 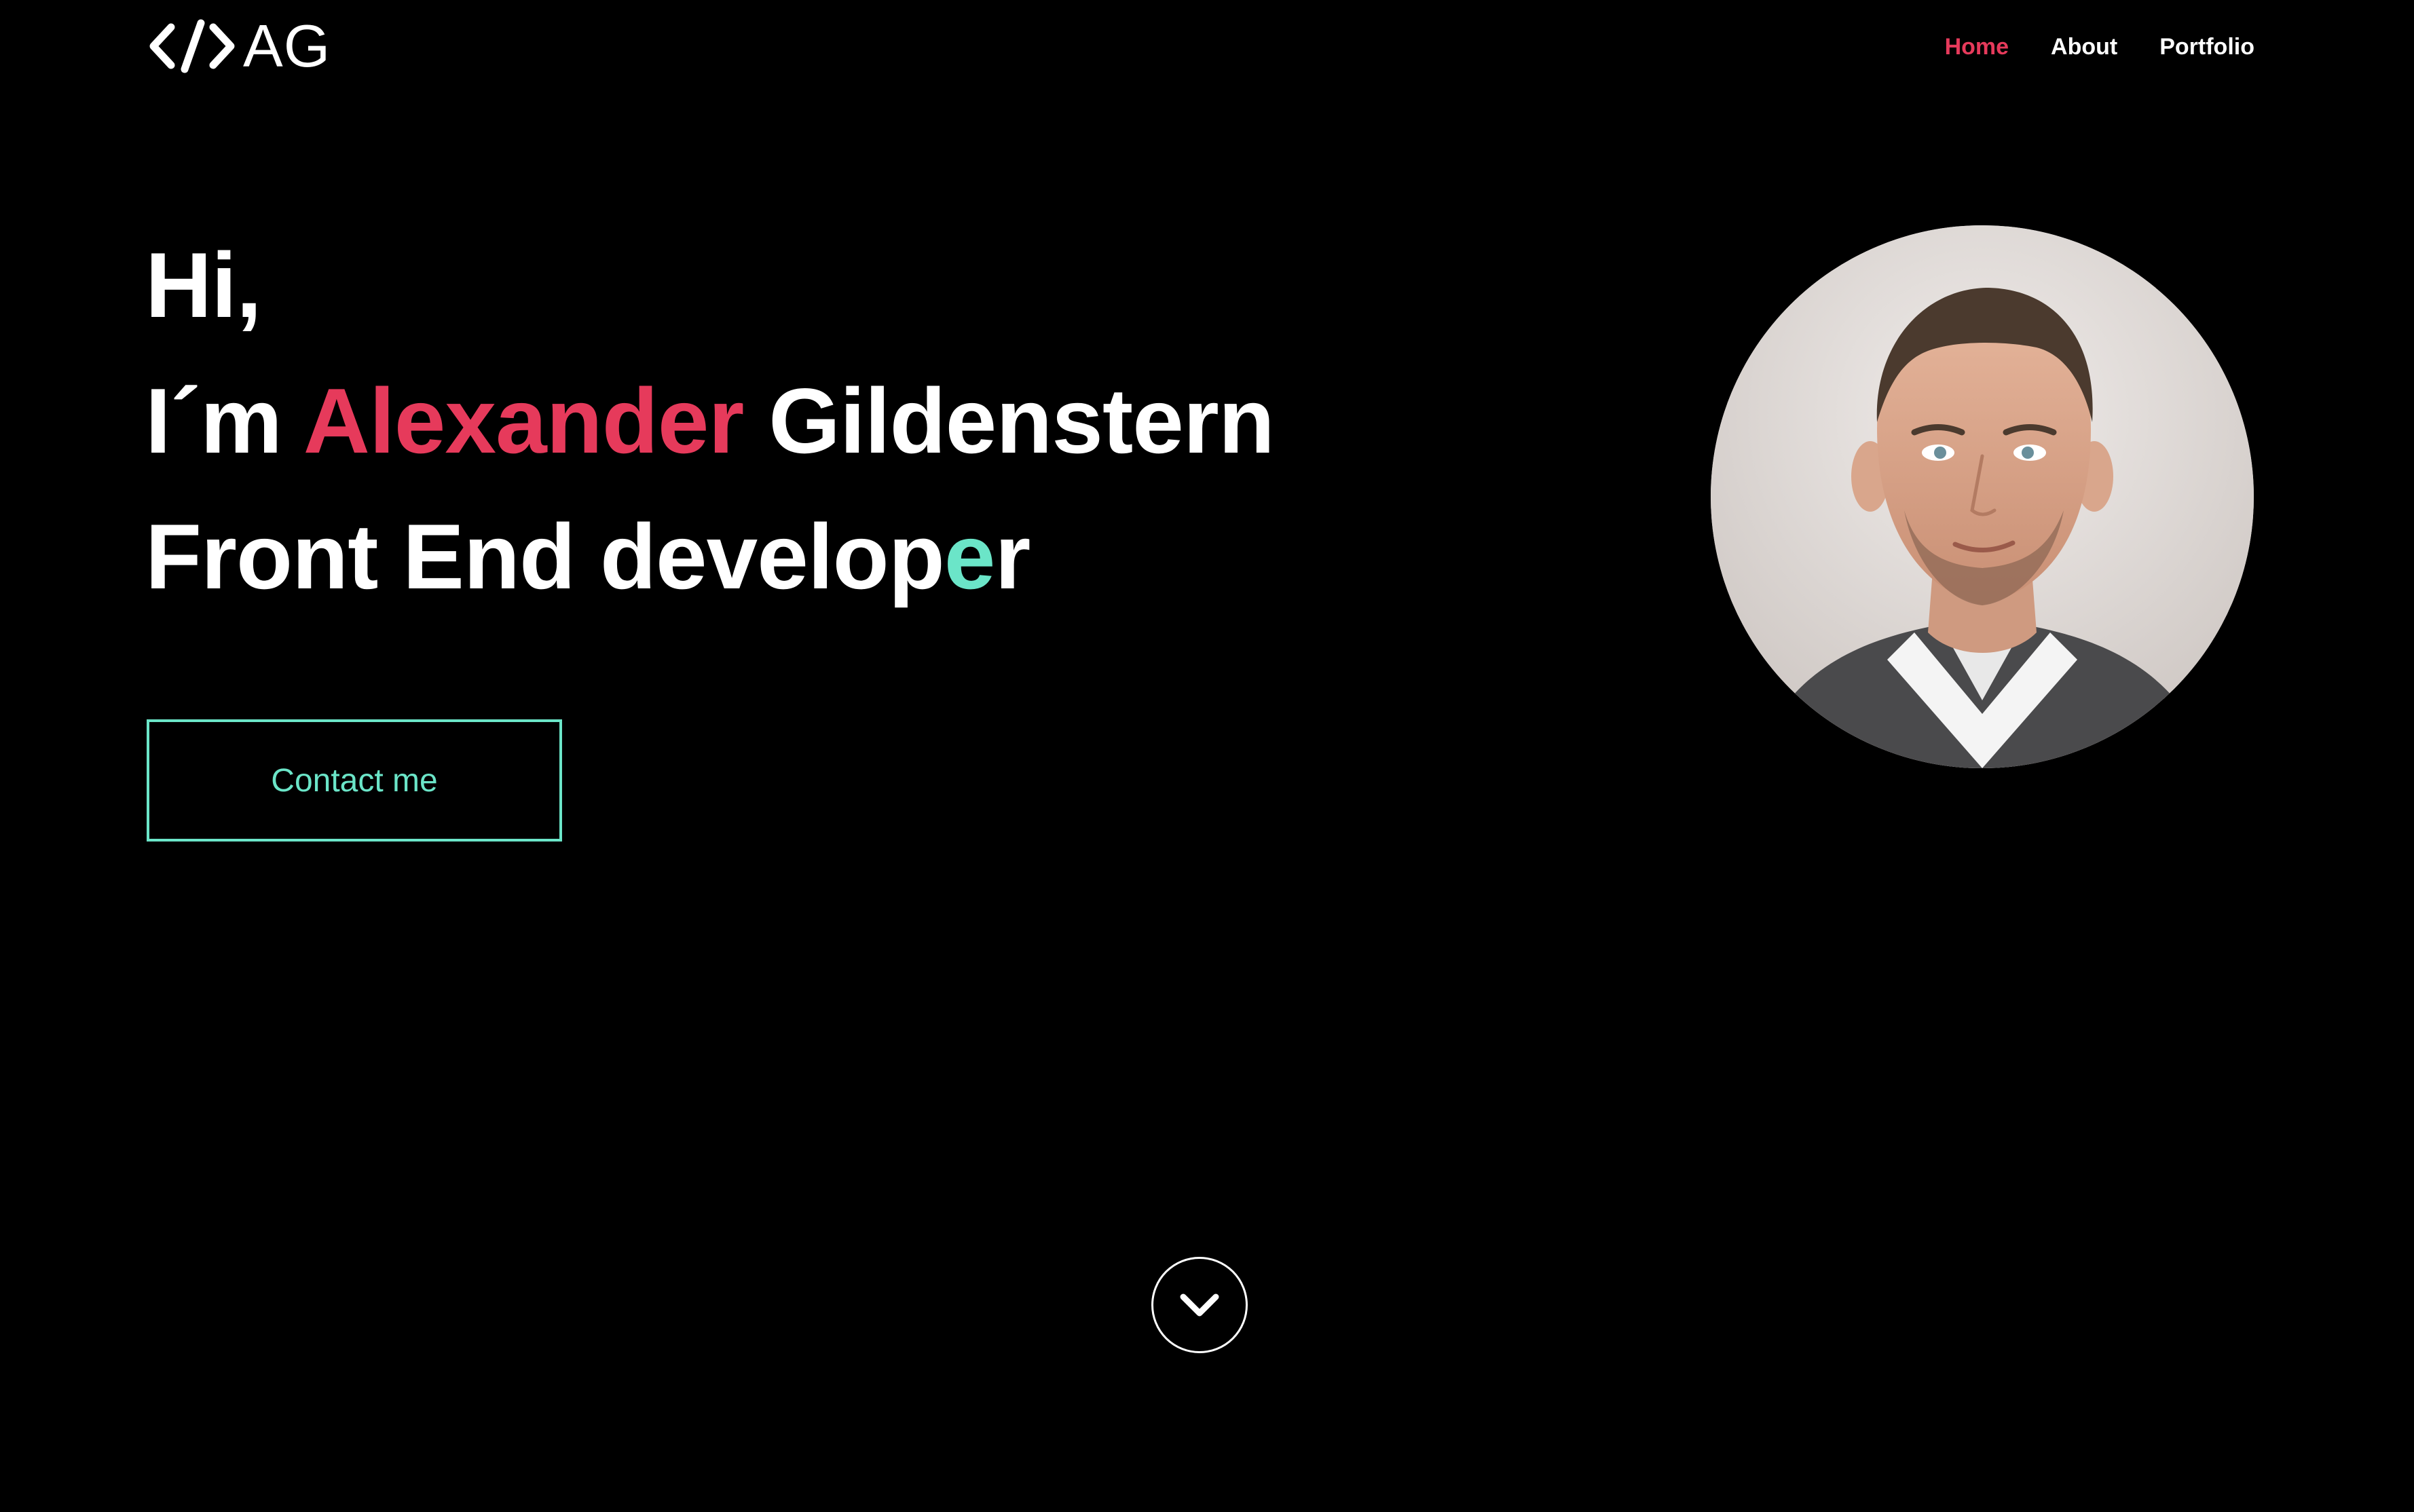 What do you see at coordinates (192, 46) in the screenshot?
I see `code-brackets-icon` at bounding box center [192, 46].